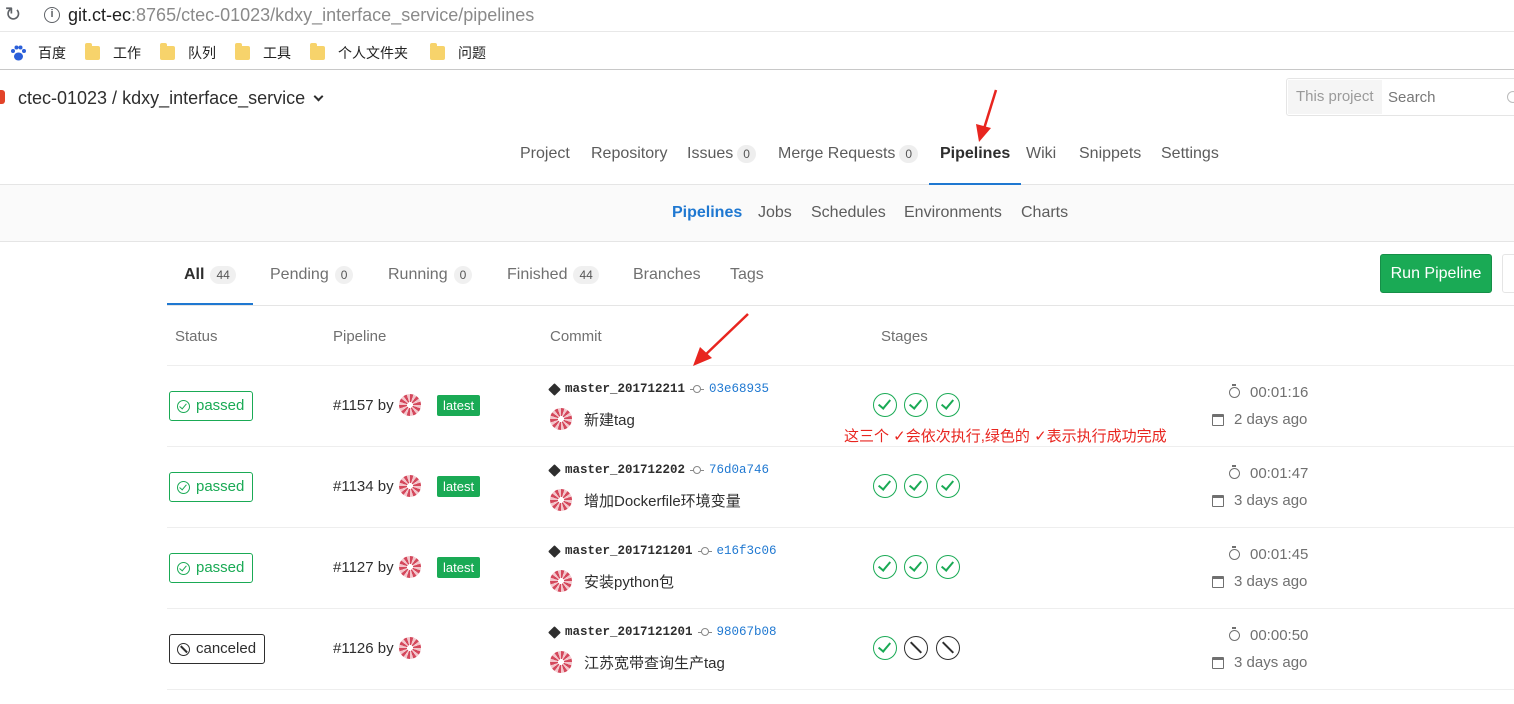  I want to click on tab-all: All 44, so click(210, 285).